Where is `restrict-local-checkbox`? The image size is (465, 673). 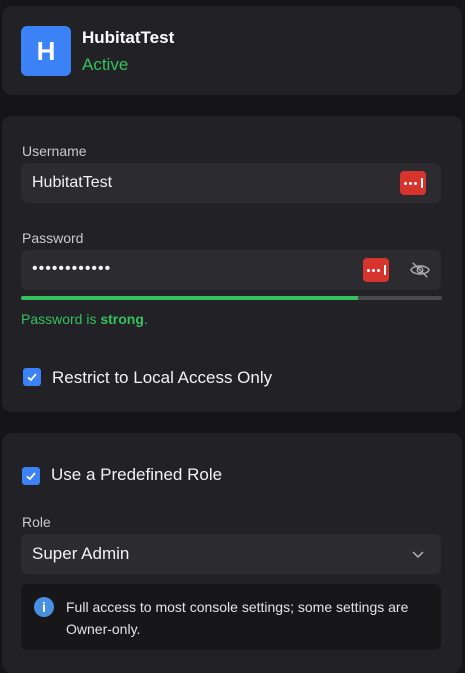
restrict-local-checkbox is located at coordinates (32, 377).